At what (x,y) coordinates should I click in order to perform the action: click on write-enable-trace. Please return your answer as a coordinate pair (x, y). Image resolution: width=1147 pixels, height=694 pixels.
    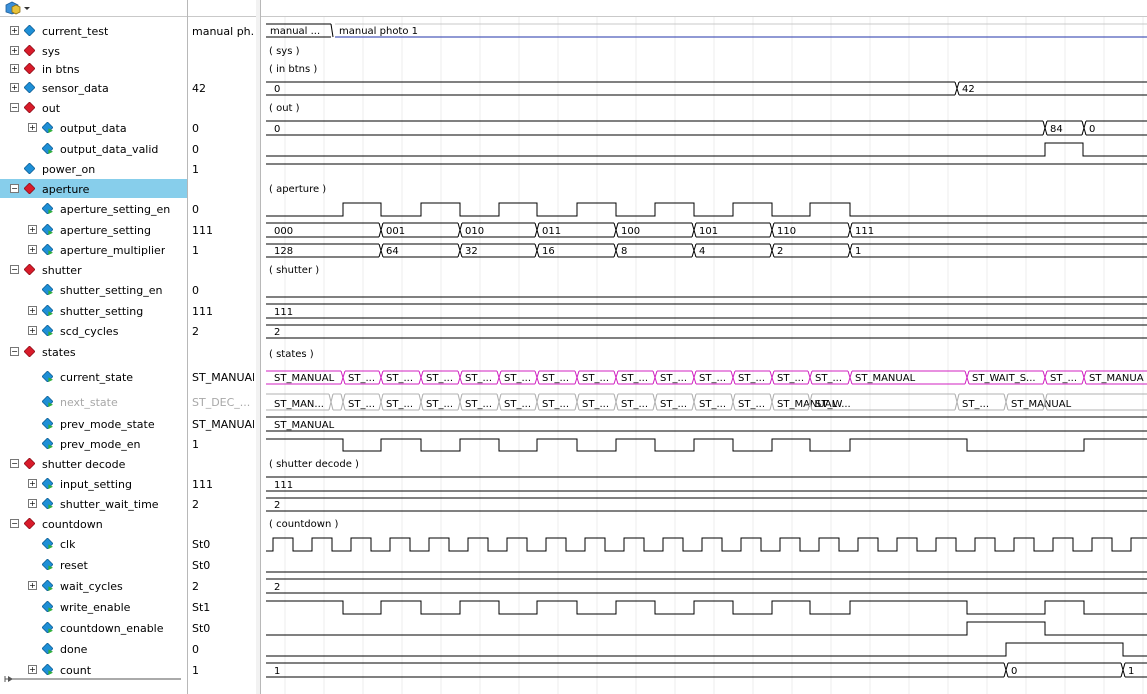
    Looking at the image, I should click on (706, 607).